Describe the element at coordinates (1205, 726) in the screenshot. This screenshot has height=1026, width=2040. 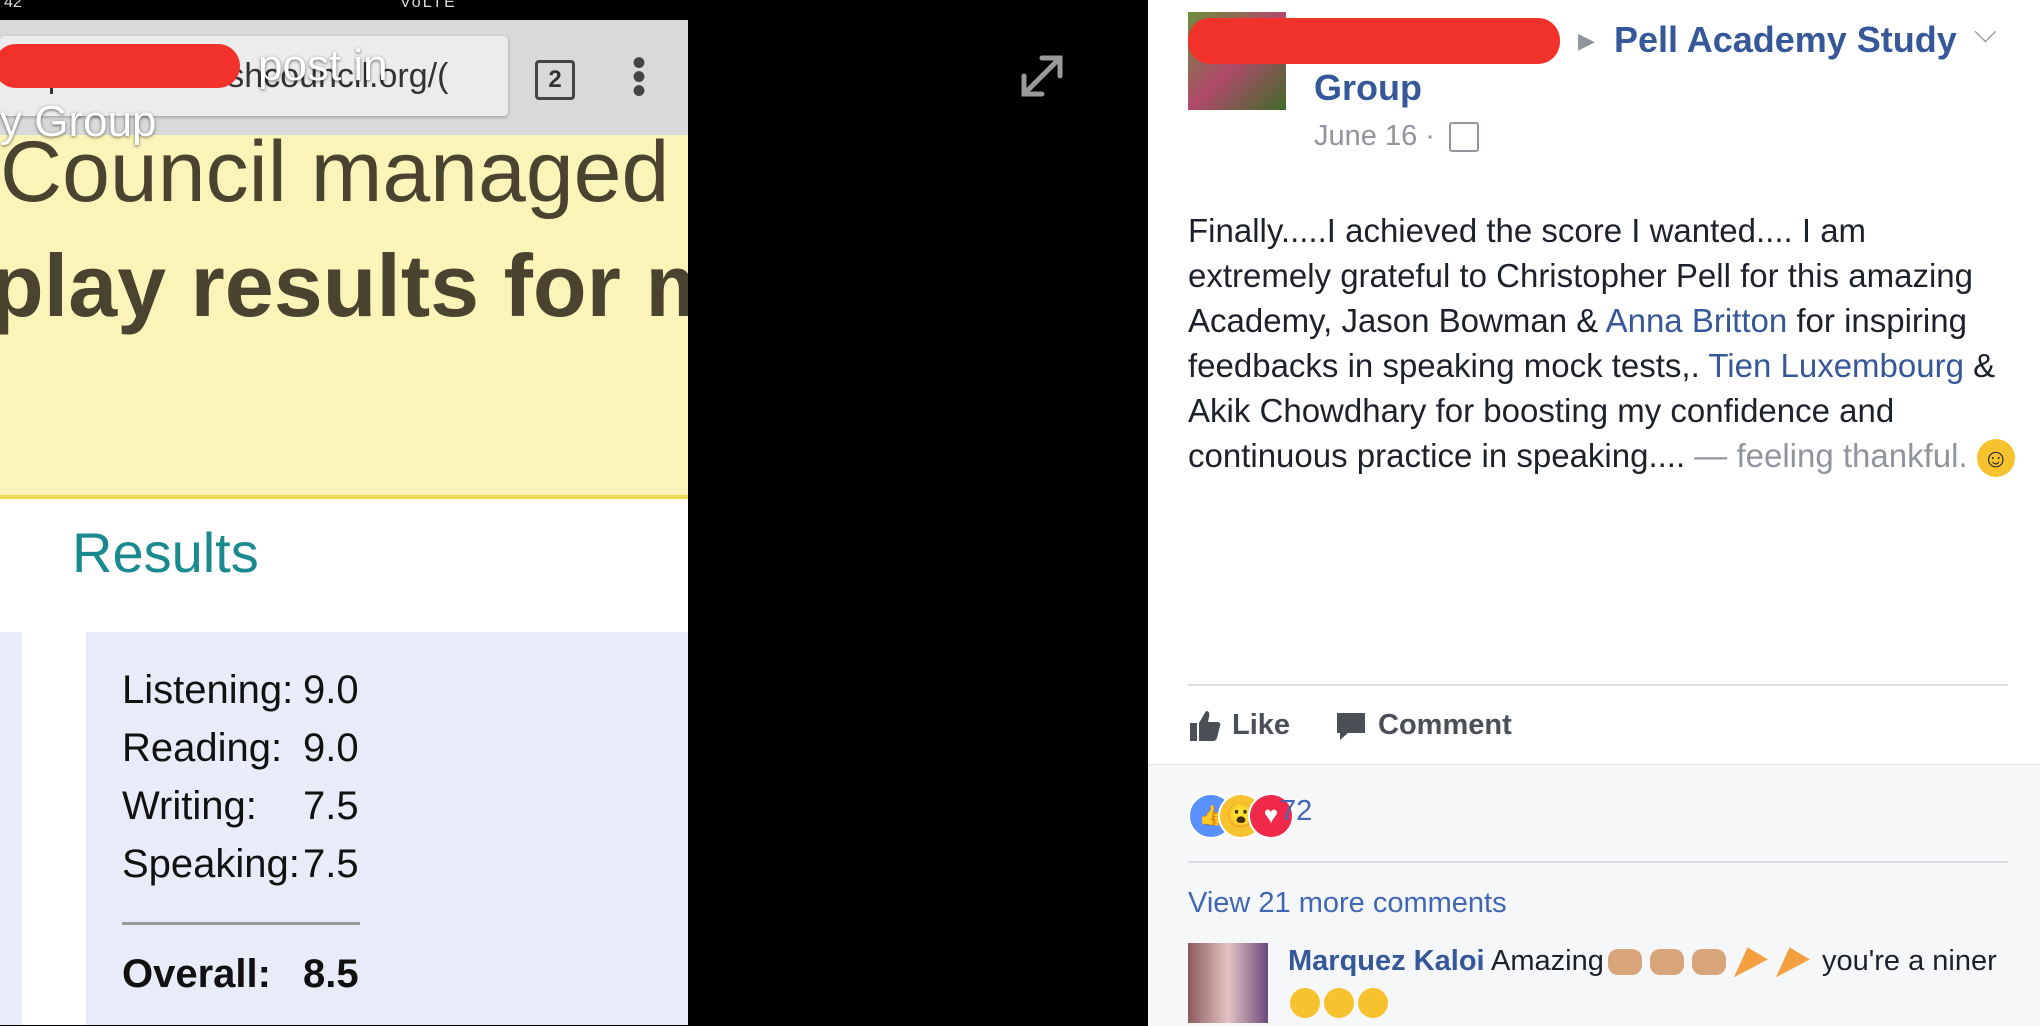
I see `thumbs-up-icon` at that location.